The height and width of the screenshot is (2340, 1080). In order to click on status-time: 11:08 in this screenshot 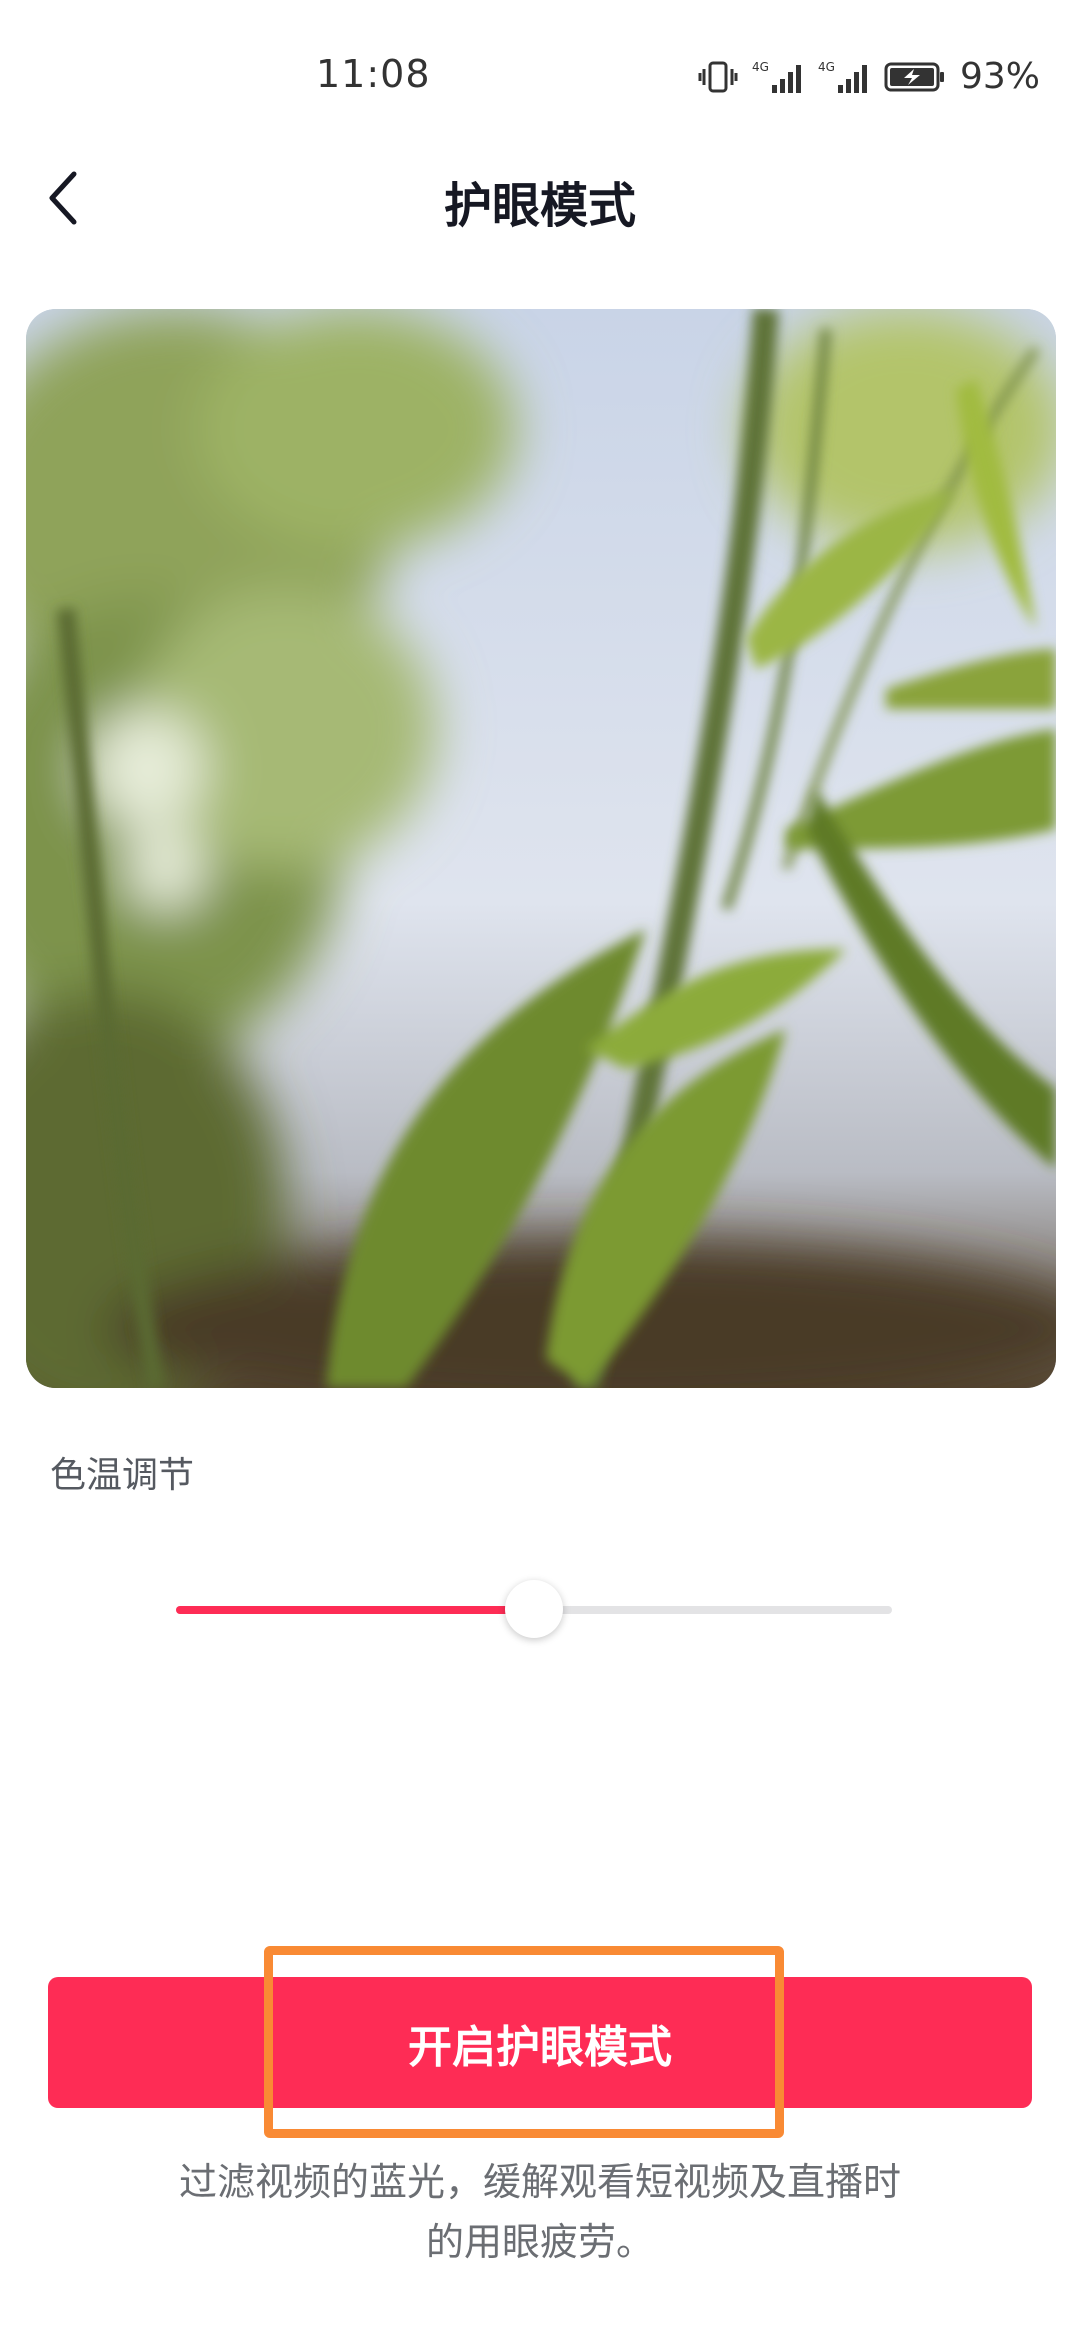, I will do `click(373, 74)`.